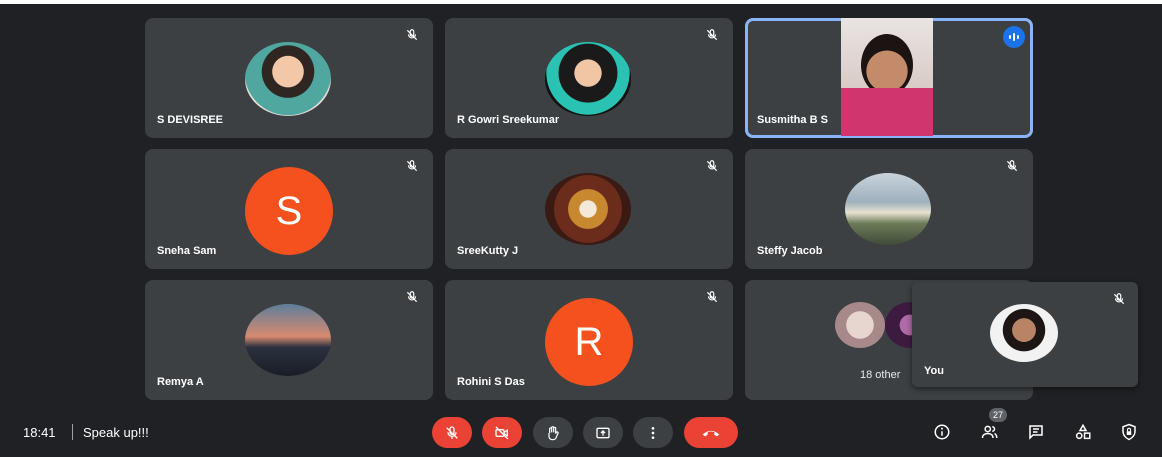  What do you see at coordinates (792, 120) in the screenshot?
I see `participant-name: Susmitha B S` at bounding box center [792, 120].